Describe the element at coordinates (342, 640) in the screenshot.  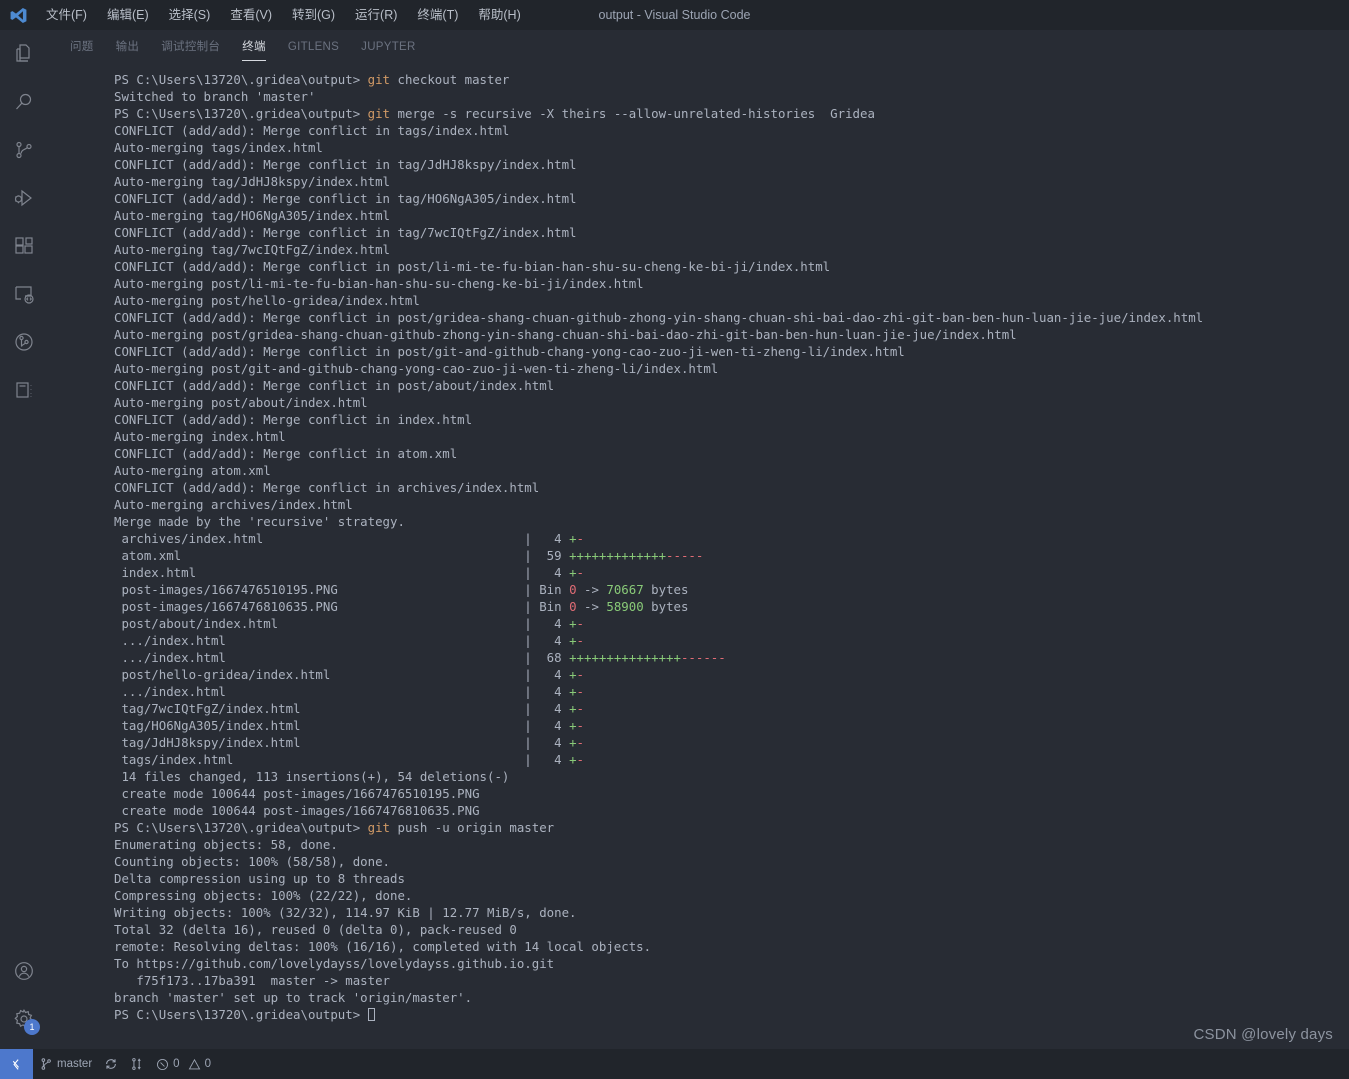
I see `terminal-text: .../index.html | 4` at that location.